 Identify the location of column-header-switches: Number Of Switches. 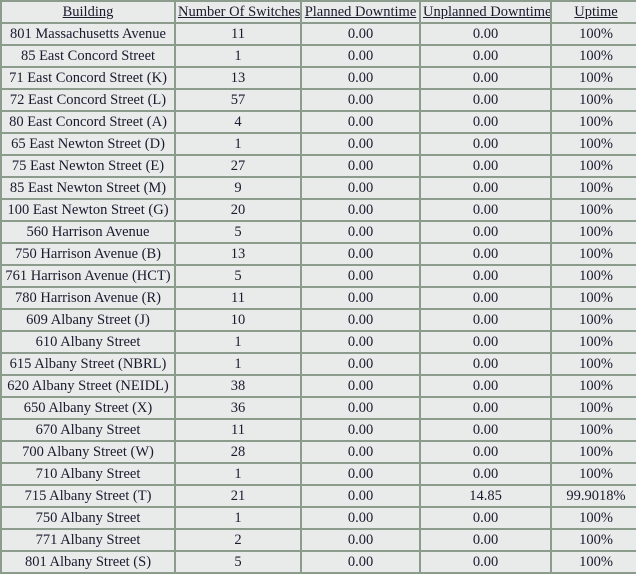
(238, 12).